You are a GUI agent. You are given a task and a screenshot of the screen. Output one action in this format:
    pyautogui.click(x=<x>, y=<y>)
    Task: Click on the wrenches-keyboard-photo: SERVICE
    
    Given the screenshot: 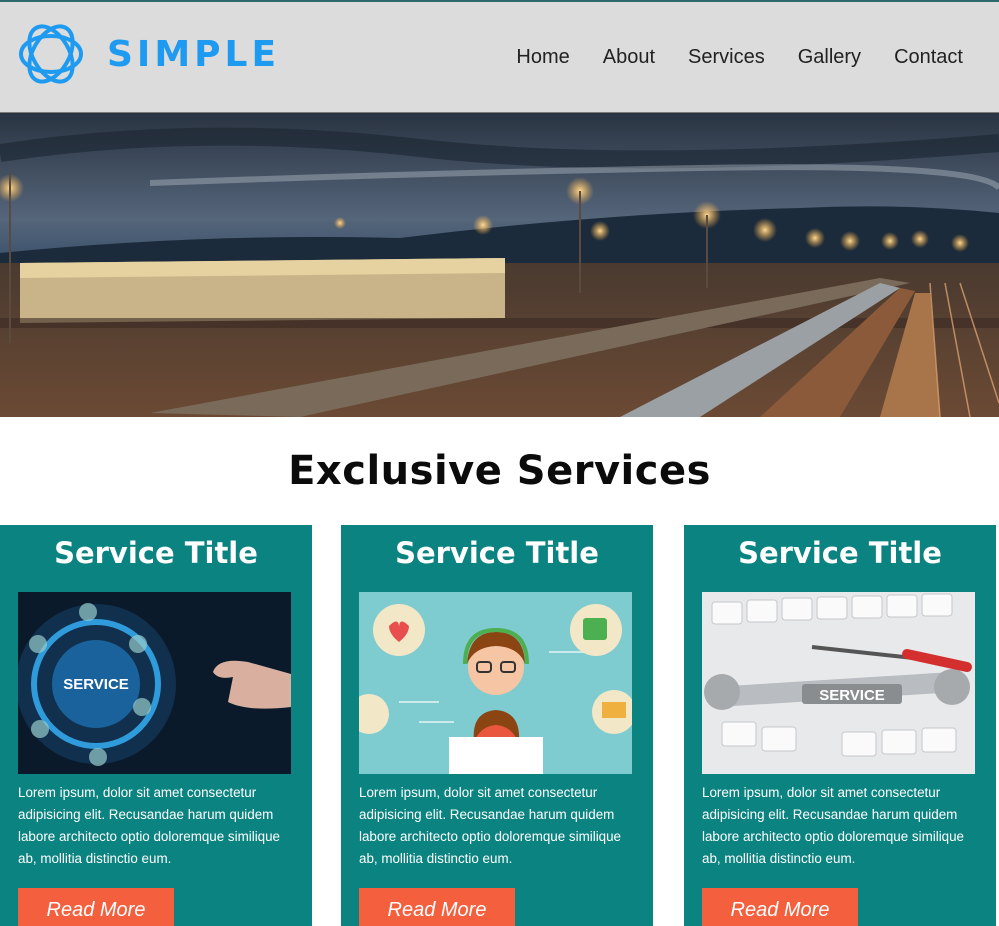 What is the action you would take?
    pyautogui.click(x=838, y=683)
    